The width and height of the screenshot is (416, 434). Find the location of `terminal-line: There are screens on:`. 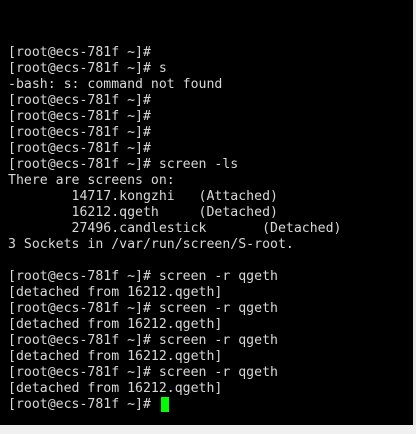

terminal-line: There are screens on: is located at coordinates (91, 180).